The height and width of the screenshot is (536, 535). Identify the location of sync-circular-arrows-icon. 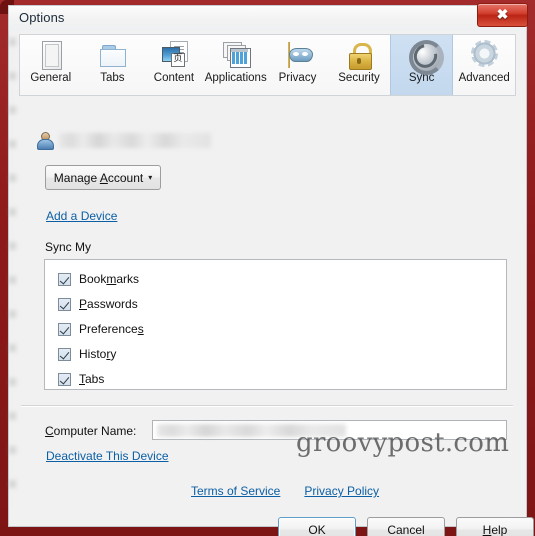
(424, 57).